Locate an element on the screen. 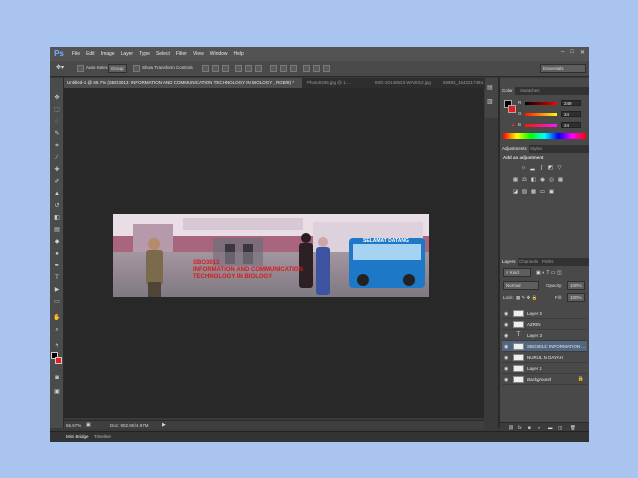  marquee-tool-icon: ⬚ is located at coordinates (57, 110).